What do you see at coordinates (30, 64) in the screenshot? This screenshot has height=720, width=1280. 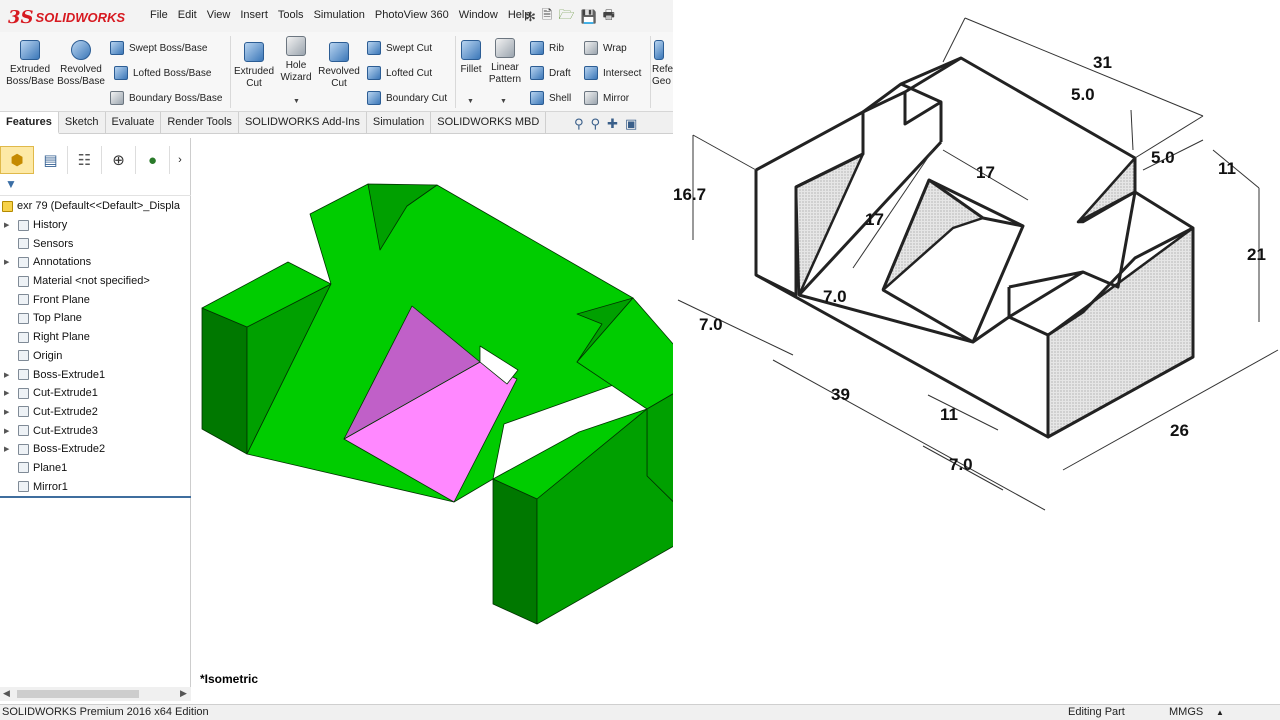 I see `extruded-boss-button: Extruded Boss/Base` at bounding box center [30, 64].